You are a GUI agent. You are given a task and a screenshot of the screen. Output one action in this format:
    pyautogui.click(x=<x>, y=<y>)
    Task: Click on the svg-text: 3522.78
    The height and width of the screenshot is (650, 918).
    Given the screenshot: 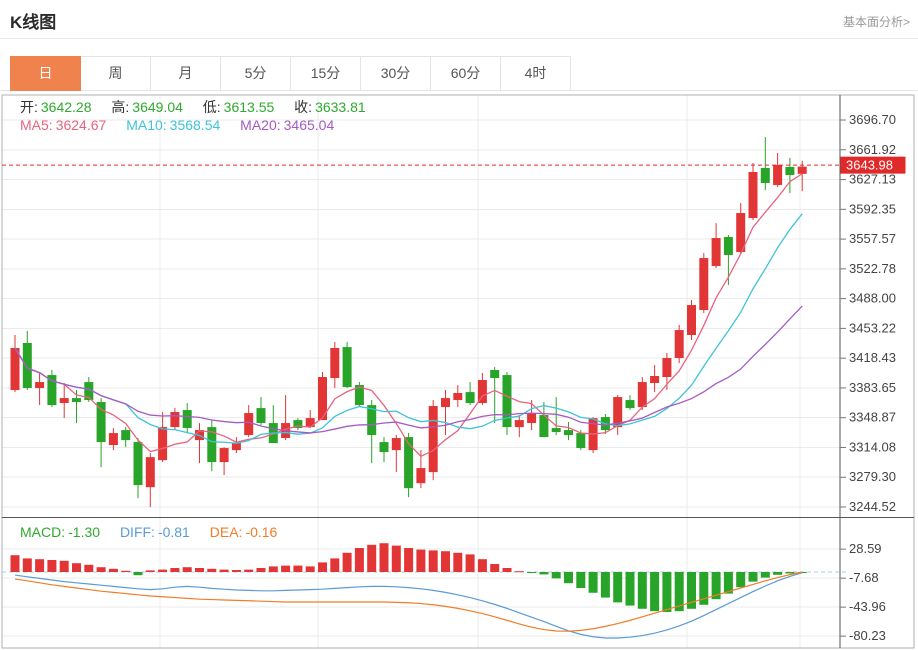 What is the action you would take?
    pyautogui.click(x=872, y=268)
    